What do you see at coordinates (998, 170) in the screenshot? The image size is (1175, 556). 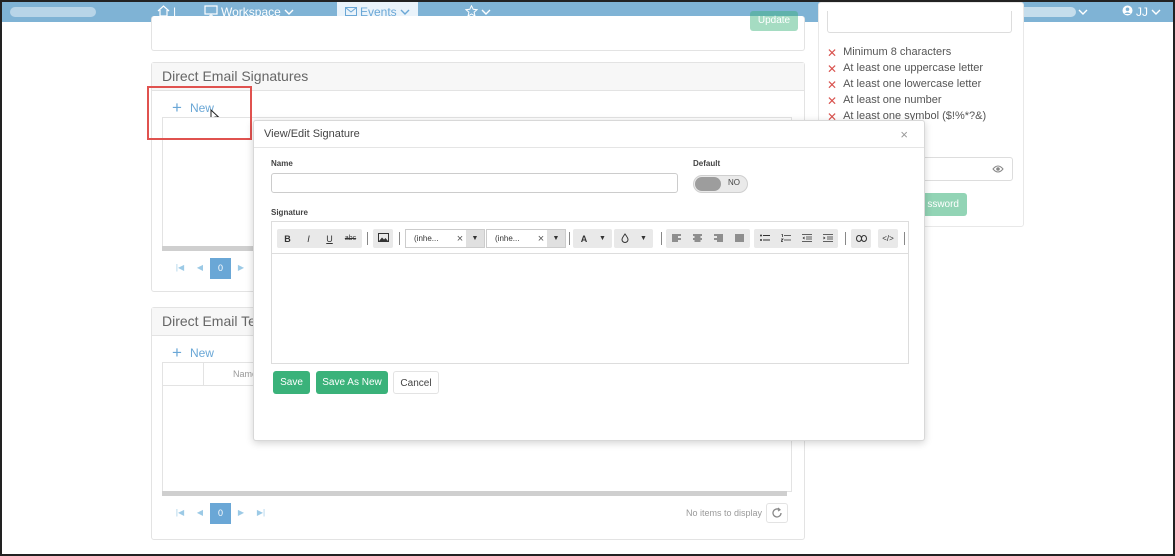 I see `eye-icon` at bounding box center [998, 170].